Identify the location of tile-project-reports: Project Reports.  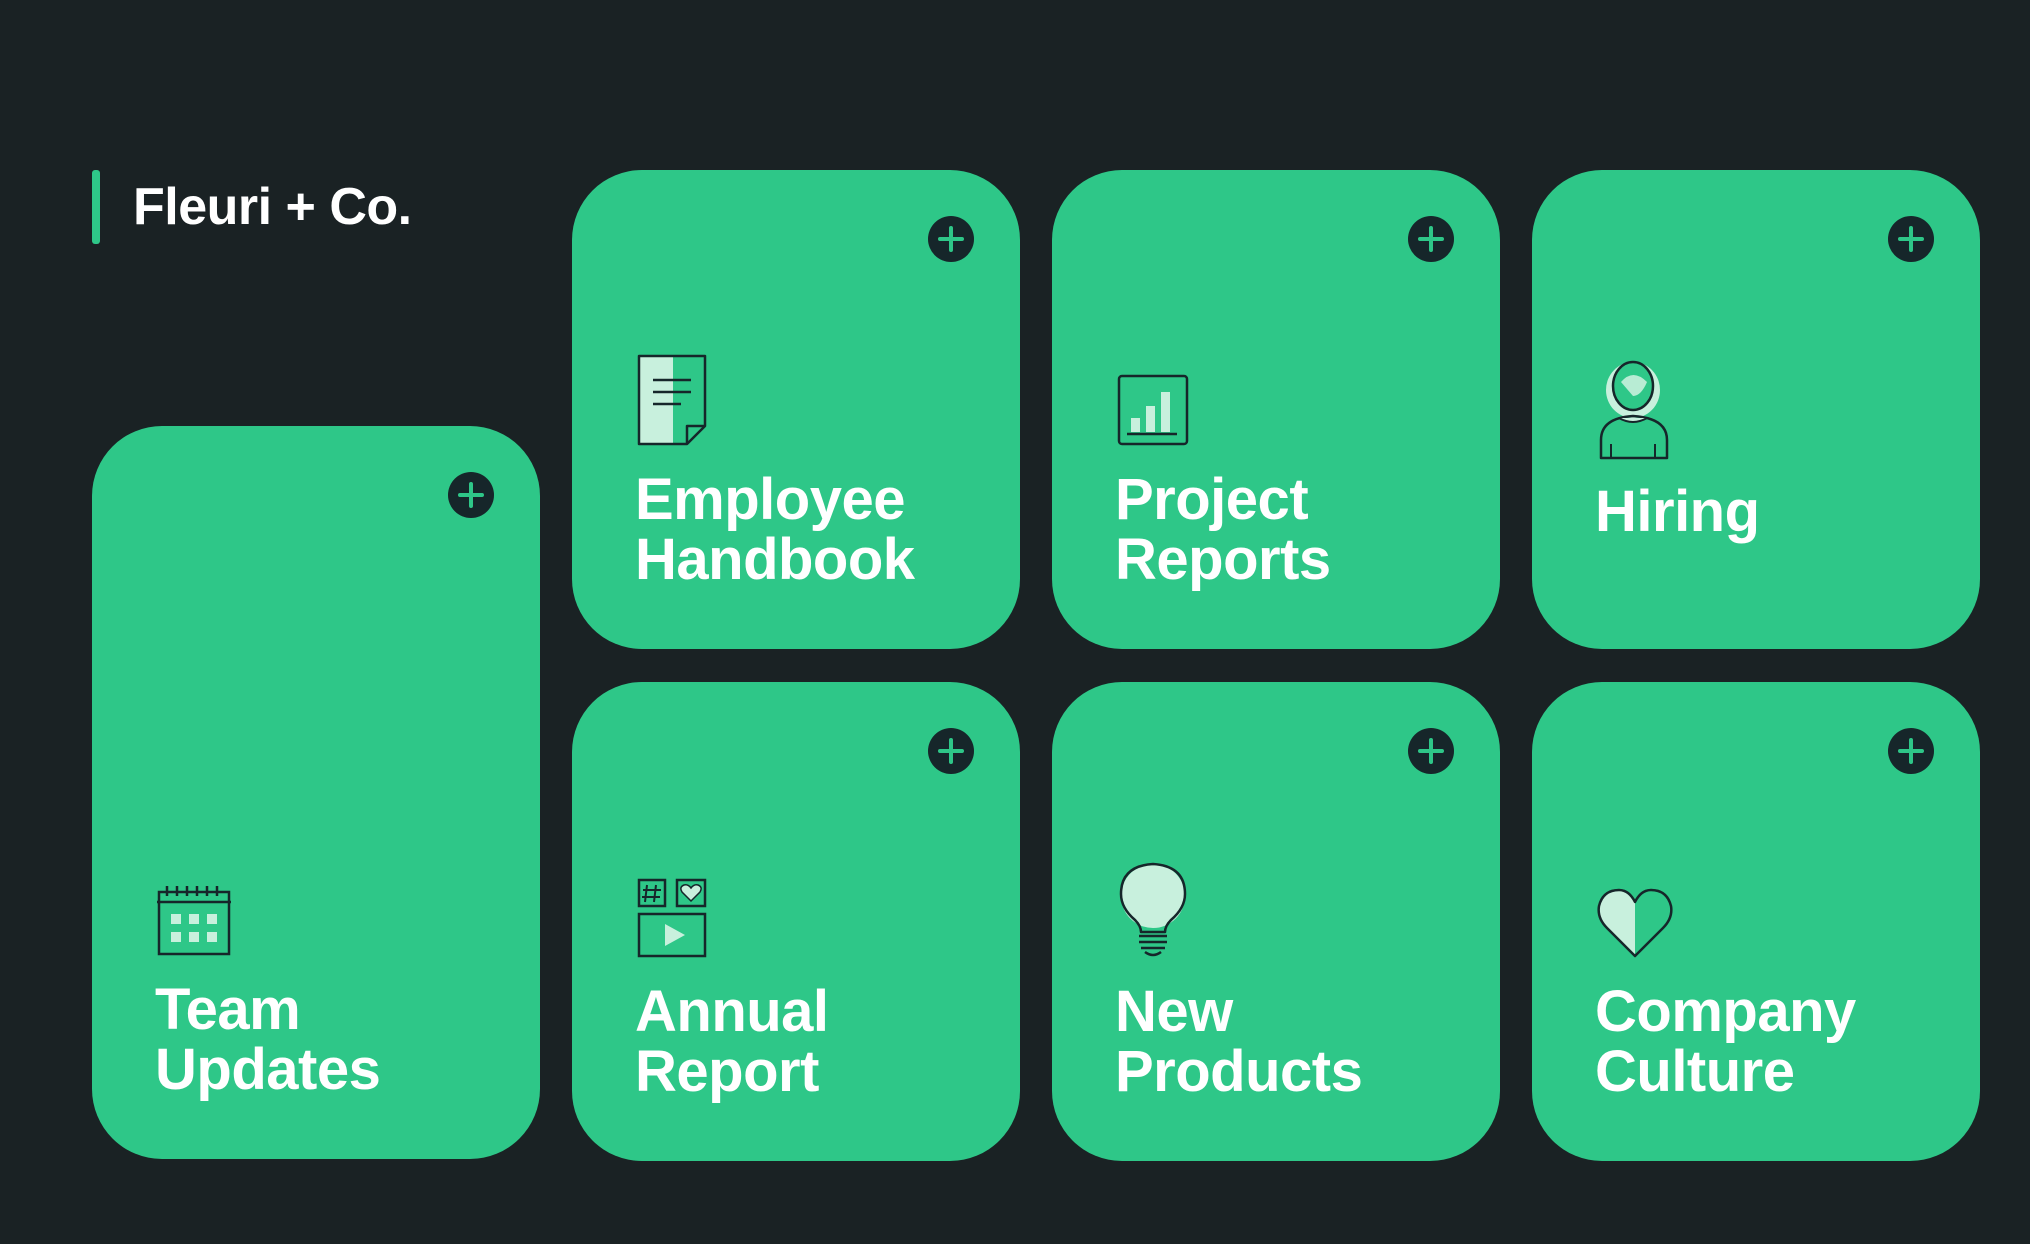
(1276, 409).